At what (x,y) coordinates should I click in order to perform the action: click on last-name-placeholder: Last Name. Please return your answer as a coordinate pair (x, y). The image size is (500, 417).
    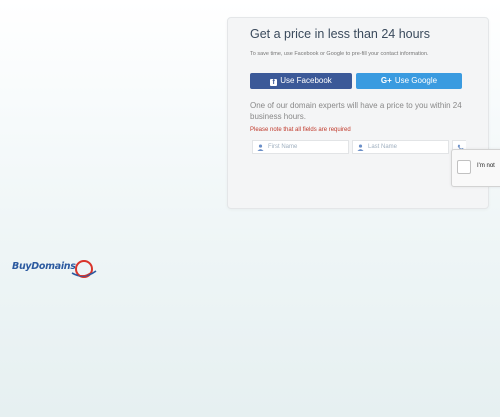
    Looking at the image, I should click on (383, 147).